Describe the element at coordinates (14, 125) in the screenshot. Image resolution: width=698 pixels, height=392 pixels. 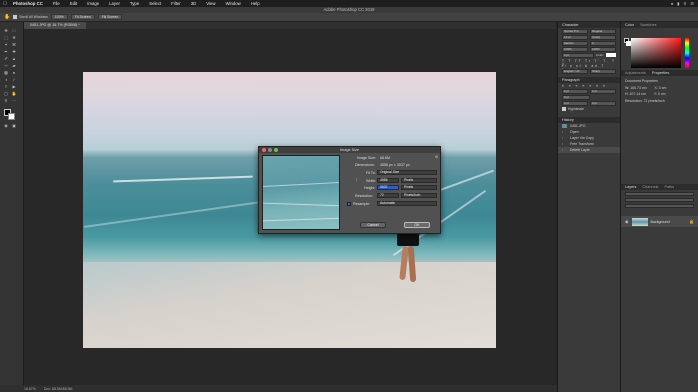
I see `screen-mode-icon: ▣` at that location.